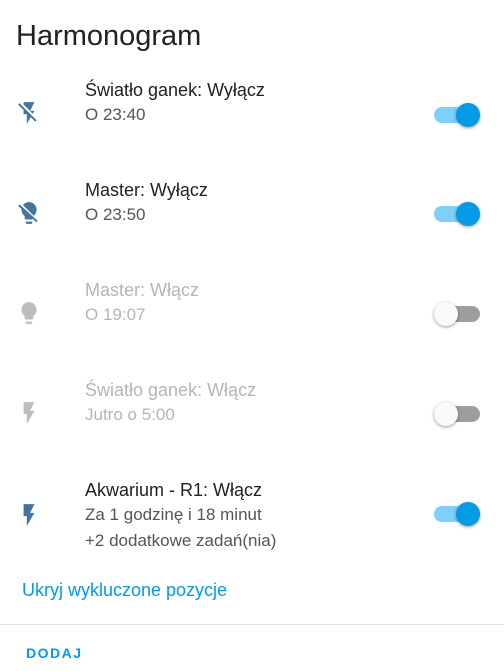 The image size is (504, 671). Describe the element at coordinates (252, 318) in the screenshot. I see `schedule-row: Master: Włącz O 19:07` at that location.